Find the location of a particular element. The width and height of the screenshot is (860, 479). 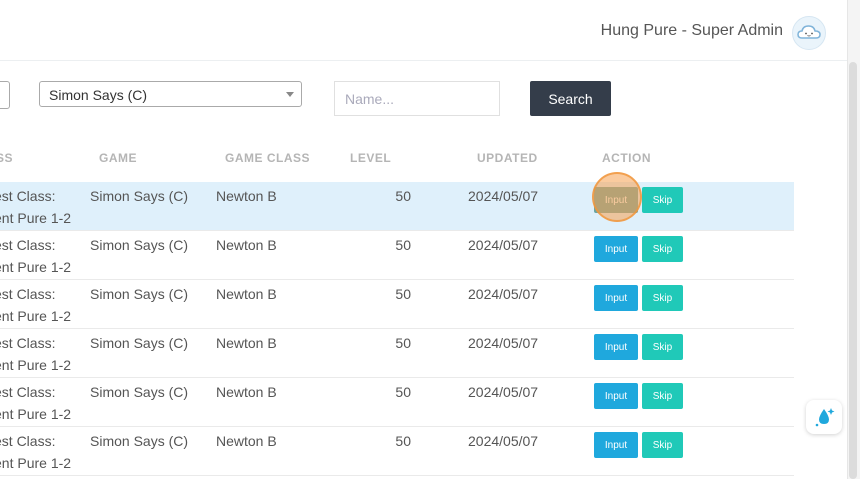

game-select: Simon Says (C) is located at coordinates (170, 94).